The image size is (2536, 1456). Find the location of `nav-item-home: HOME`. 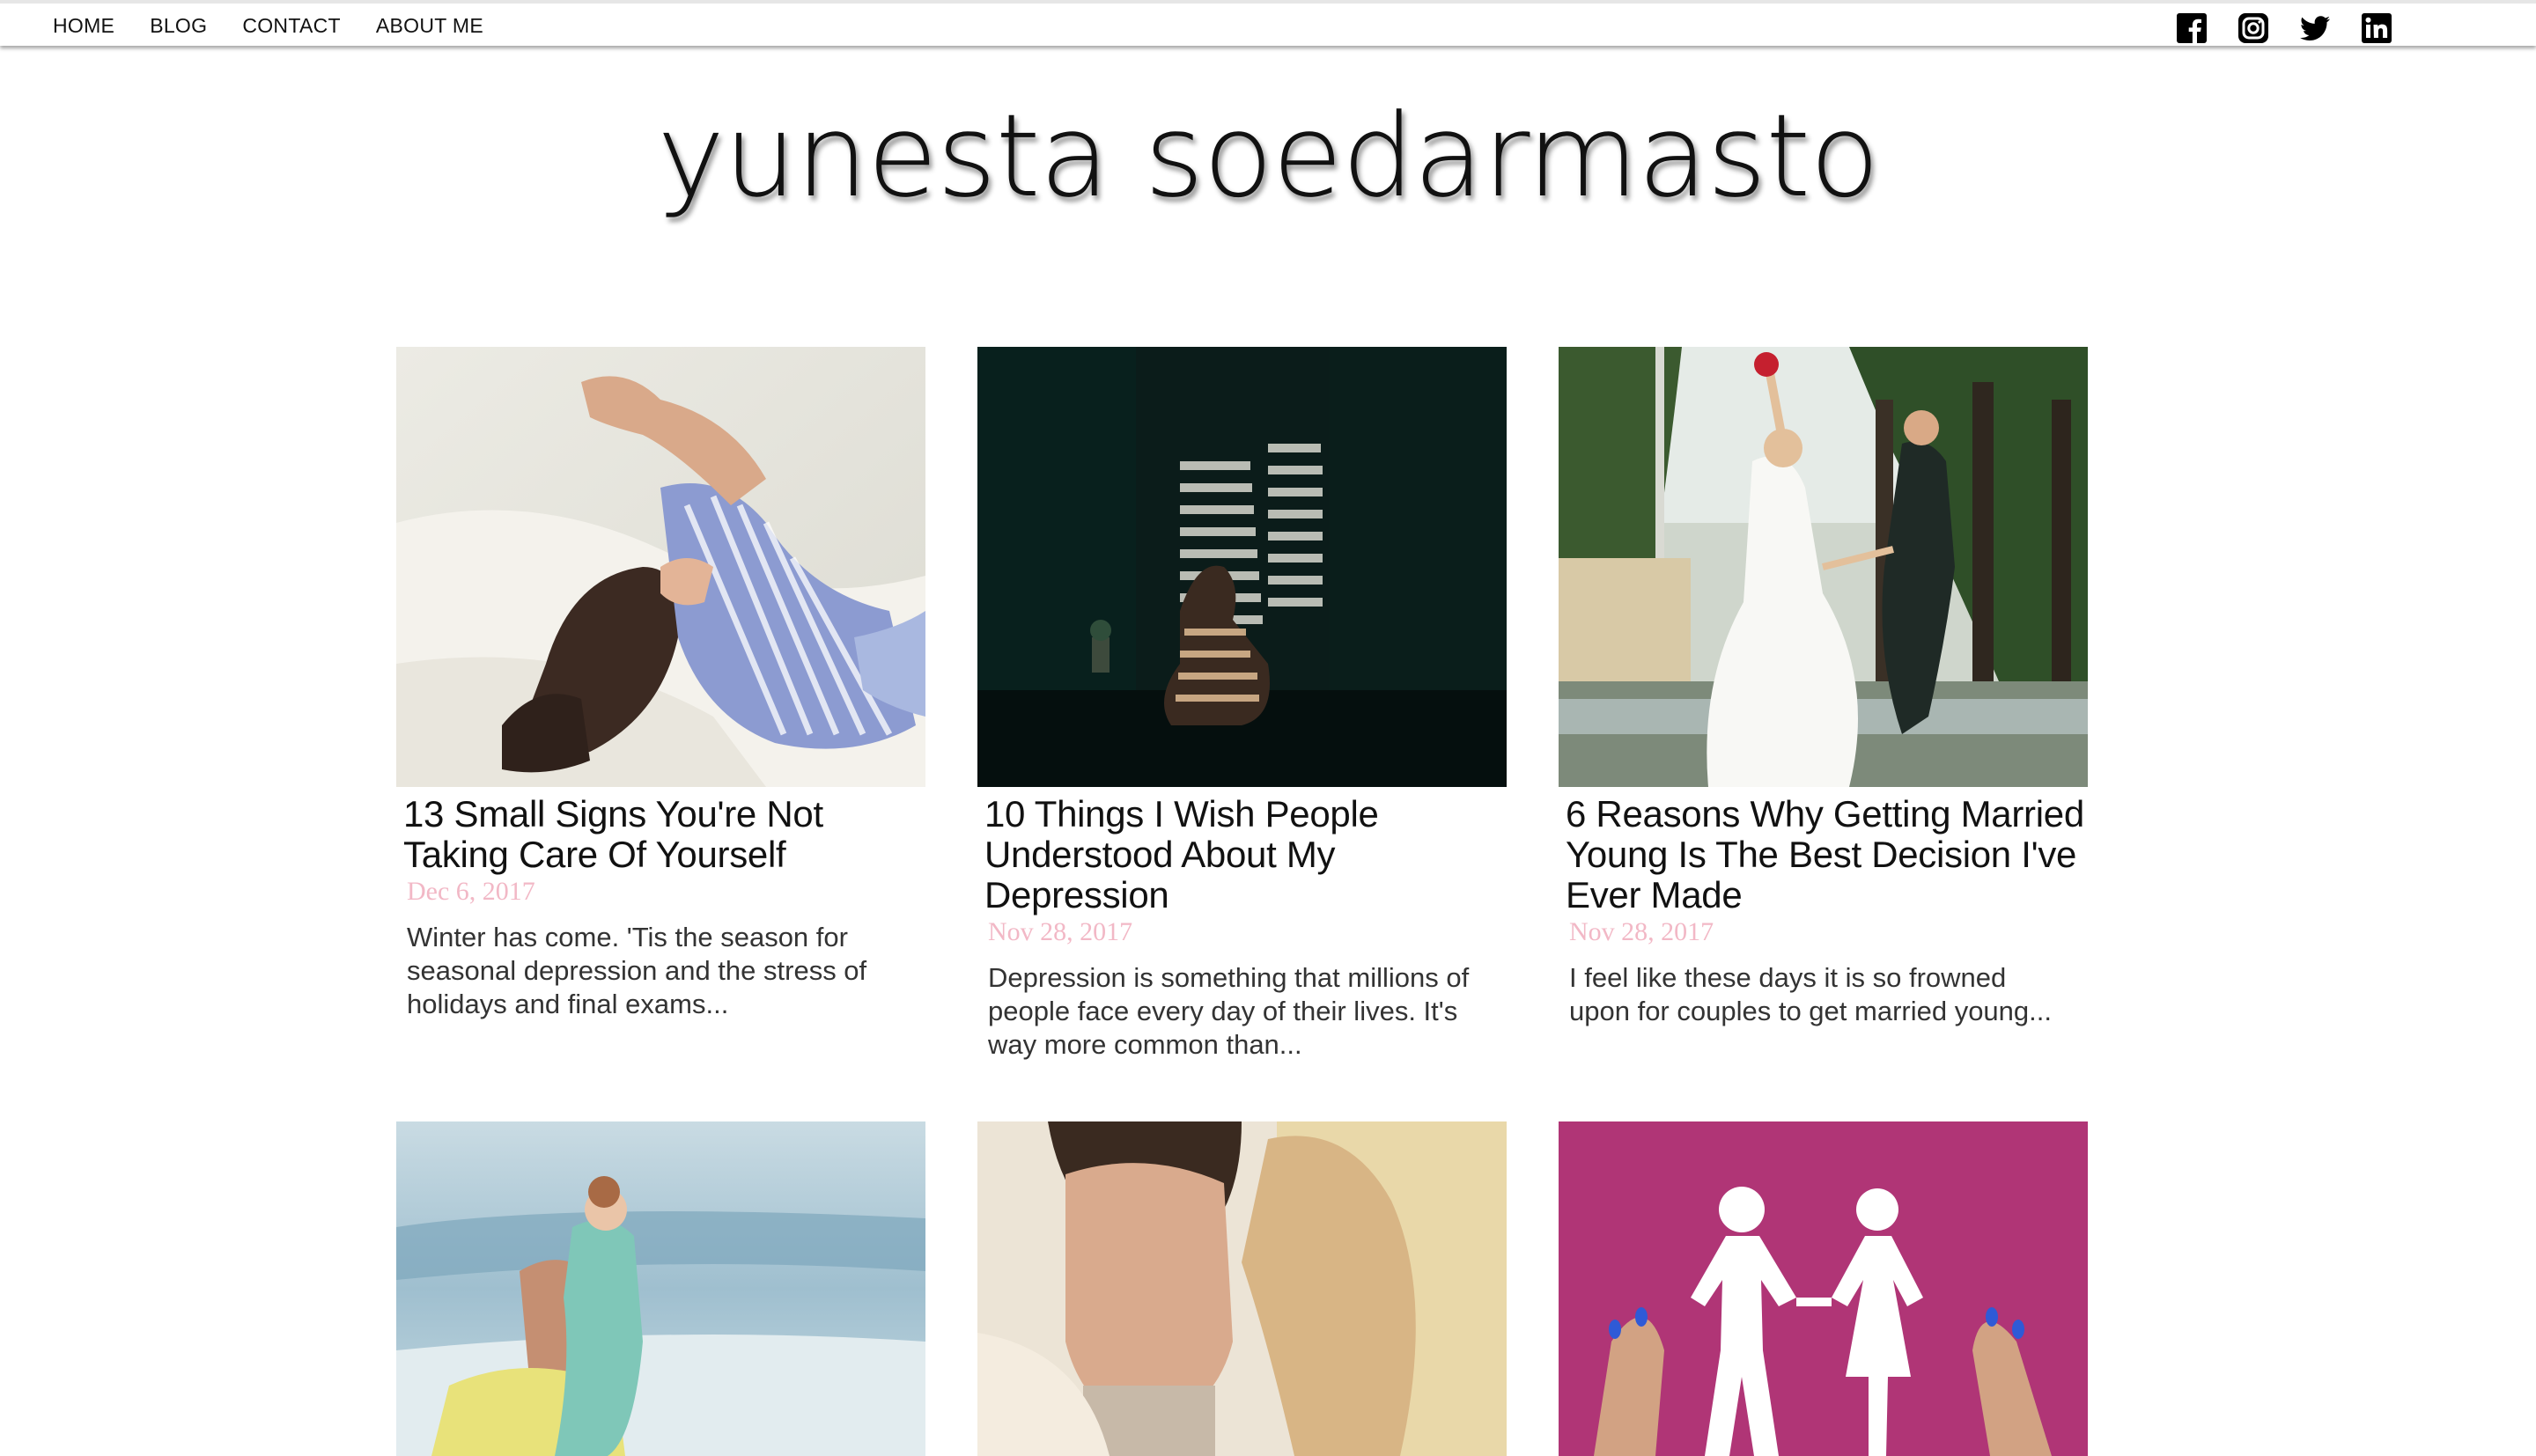

nav-item-home: HOME is located at coordinates (84, 26).